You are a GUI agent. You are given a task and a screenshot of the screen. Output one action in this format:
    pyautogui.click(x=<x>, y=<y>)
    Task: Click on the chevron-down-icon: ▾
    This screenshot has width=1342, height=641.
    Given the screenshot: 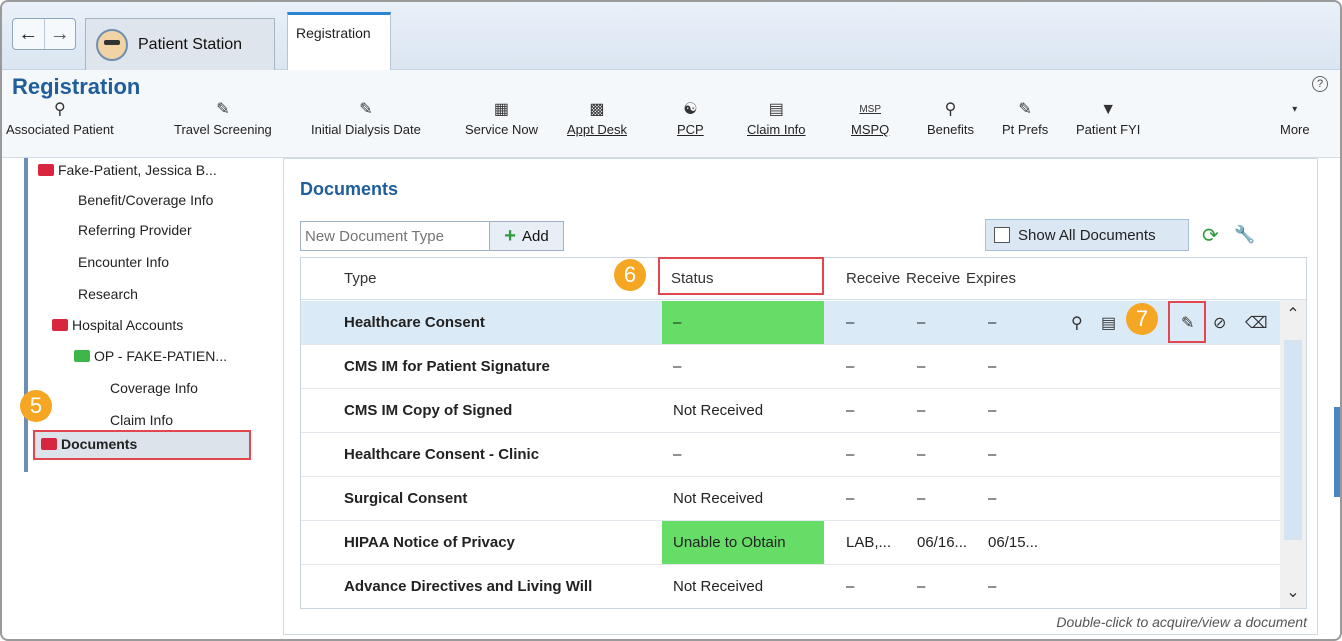 What is the action you would take?
    pyautogui.click(x=1295, y=109)
    